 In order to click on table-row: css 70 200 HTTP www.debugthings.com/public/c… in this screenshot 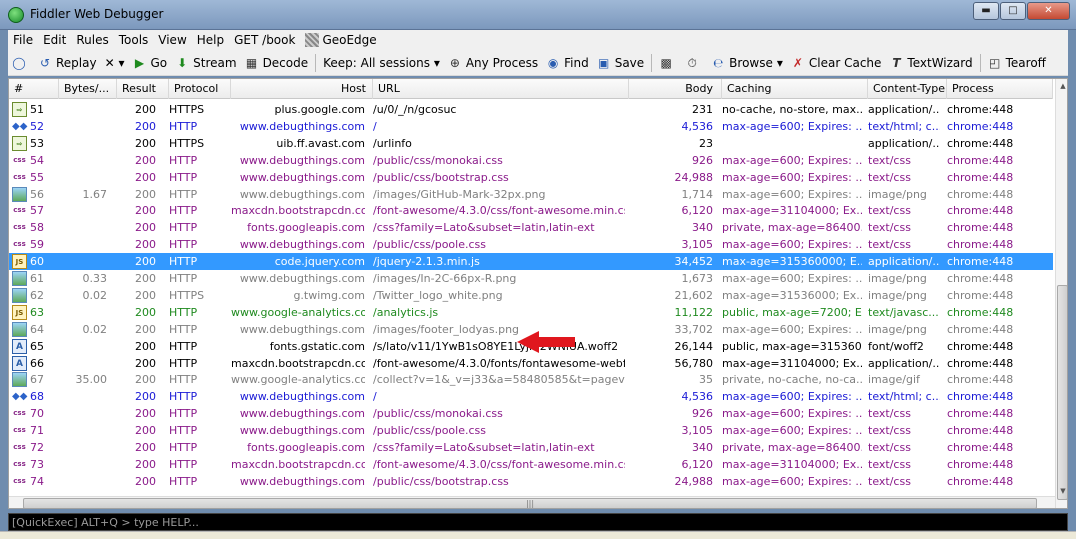, I will do `click(531, 413)`.